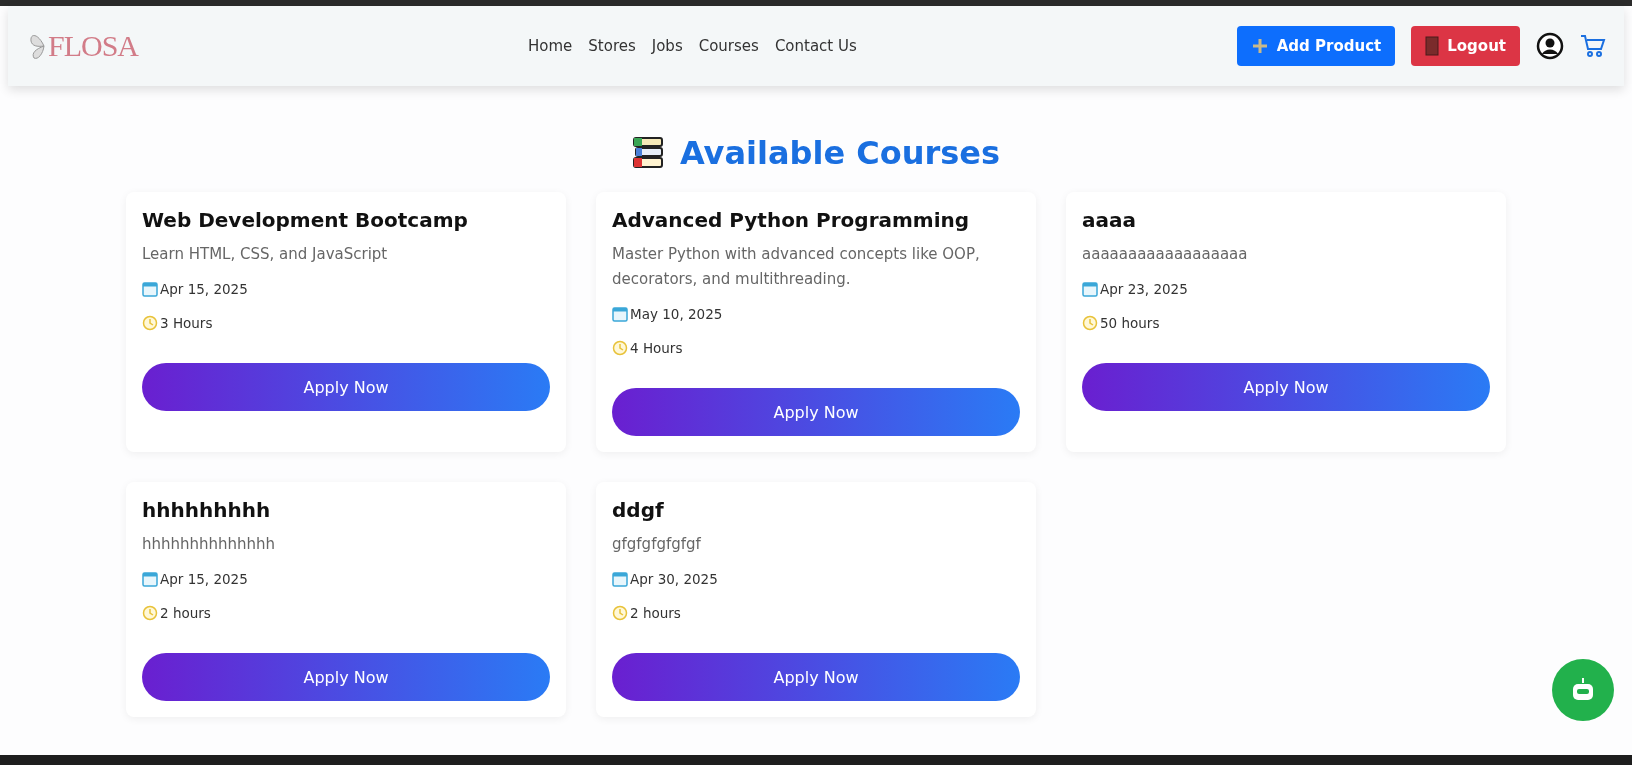 The height and width of the screenshot is (765, 1632). What do you see at coordinates (265, 254) in the screenshot?
I see `course-description: Learn HTML, CSS, and JavaScript` at bounding box center [265, 254].